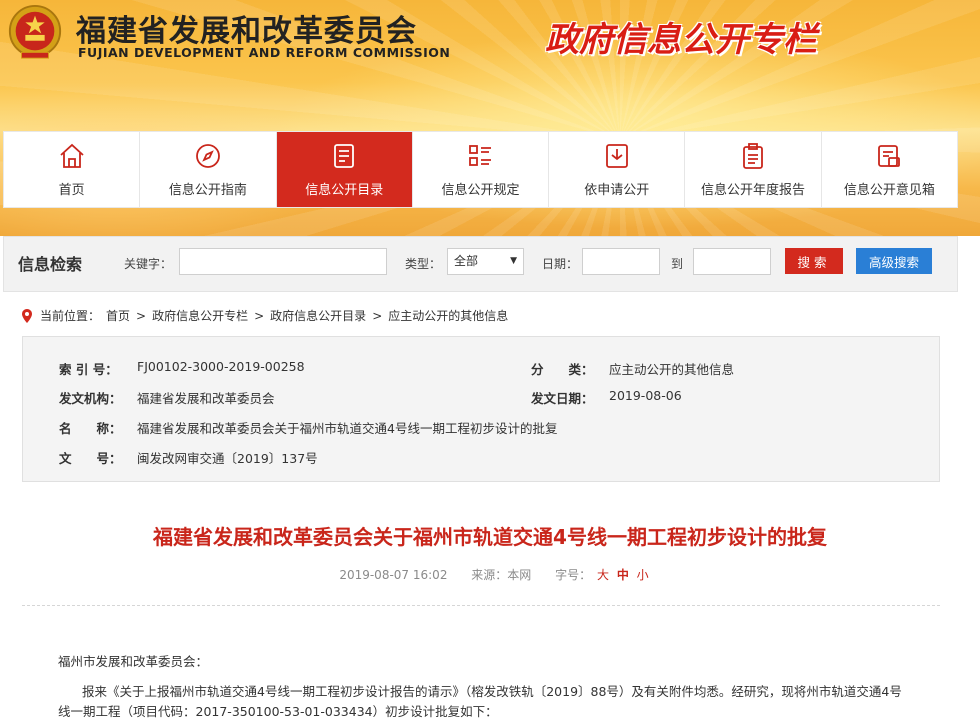  Describe the element at coordinates (889, 169) in the screenshot. I see `nav-item-feedback: 信息公开意见箱` at that location.